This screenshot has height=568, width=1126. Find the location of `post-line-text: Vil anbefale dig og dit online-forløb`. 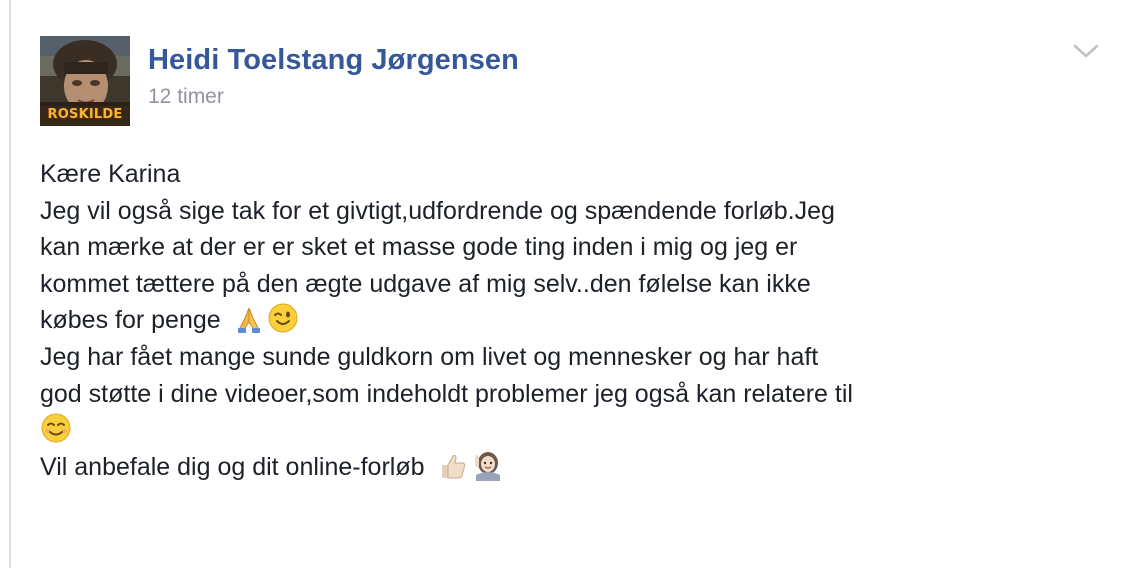

post-line-text: Vil anbefale dig og dit online-forløb is located at coordinates (232, 466).